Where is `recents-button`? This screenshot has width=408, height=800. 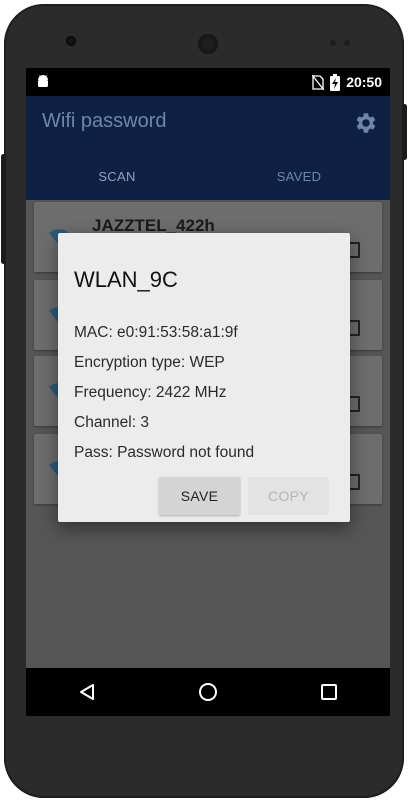
recents-button is located at coordinates (329, 692).